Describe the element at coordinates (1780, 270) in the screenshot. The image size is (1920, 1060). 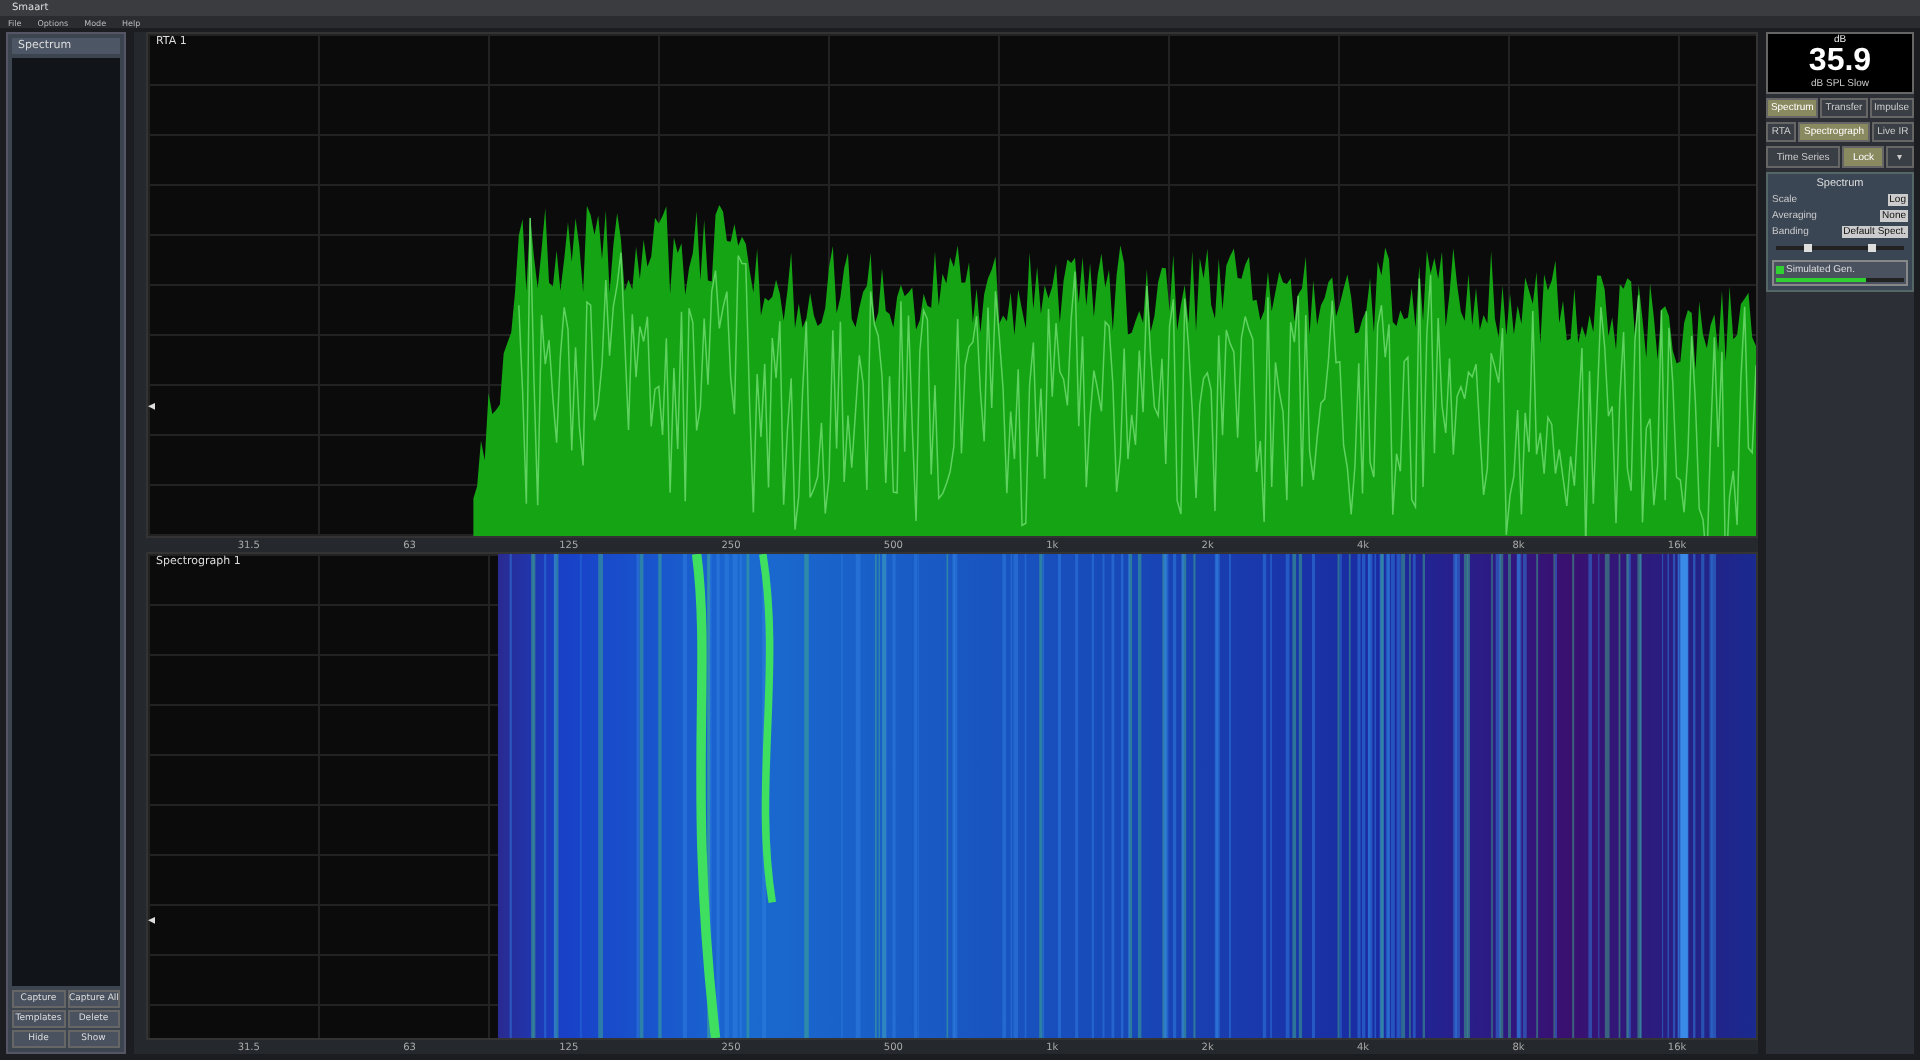
I see `status-led-icon` at that location.